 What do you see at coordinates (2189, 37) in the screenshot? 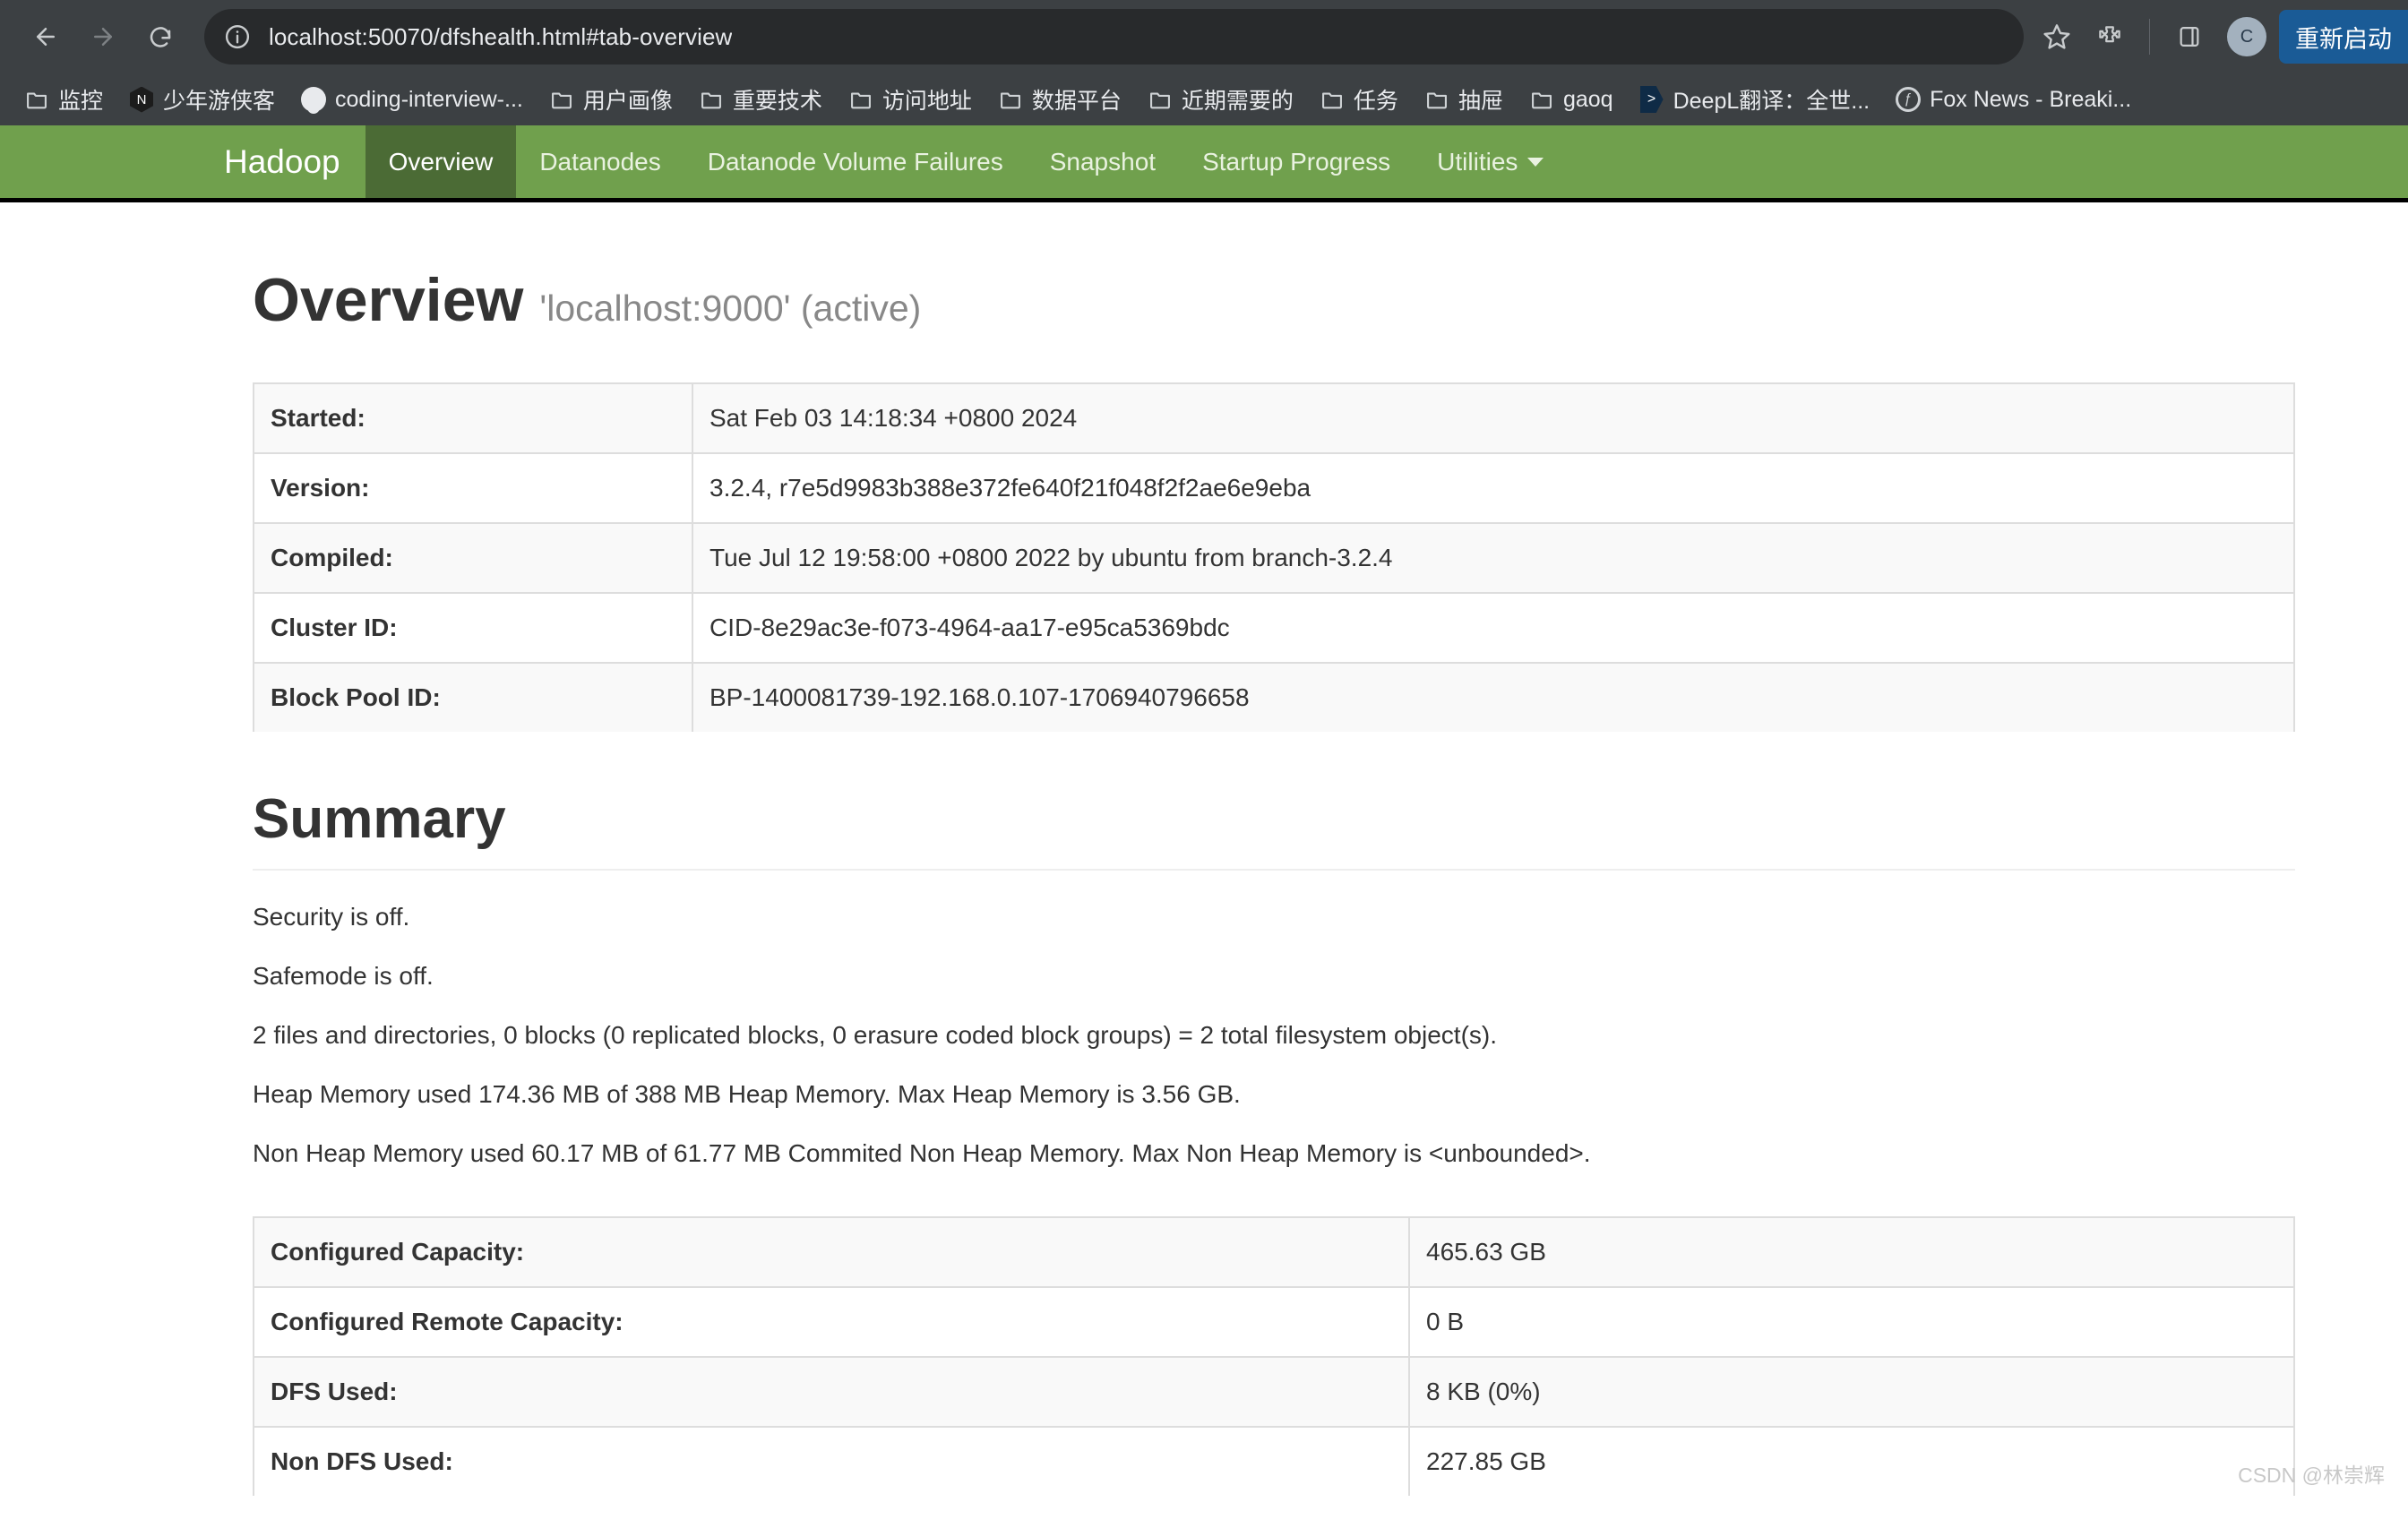
I see `side-panel-icon` at bounding box center [2189, 37].